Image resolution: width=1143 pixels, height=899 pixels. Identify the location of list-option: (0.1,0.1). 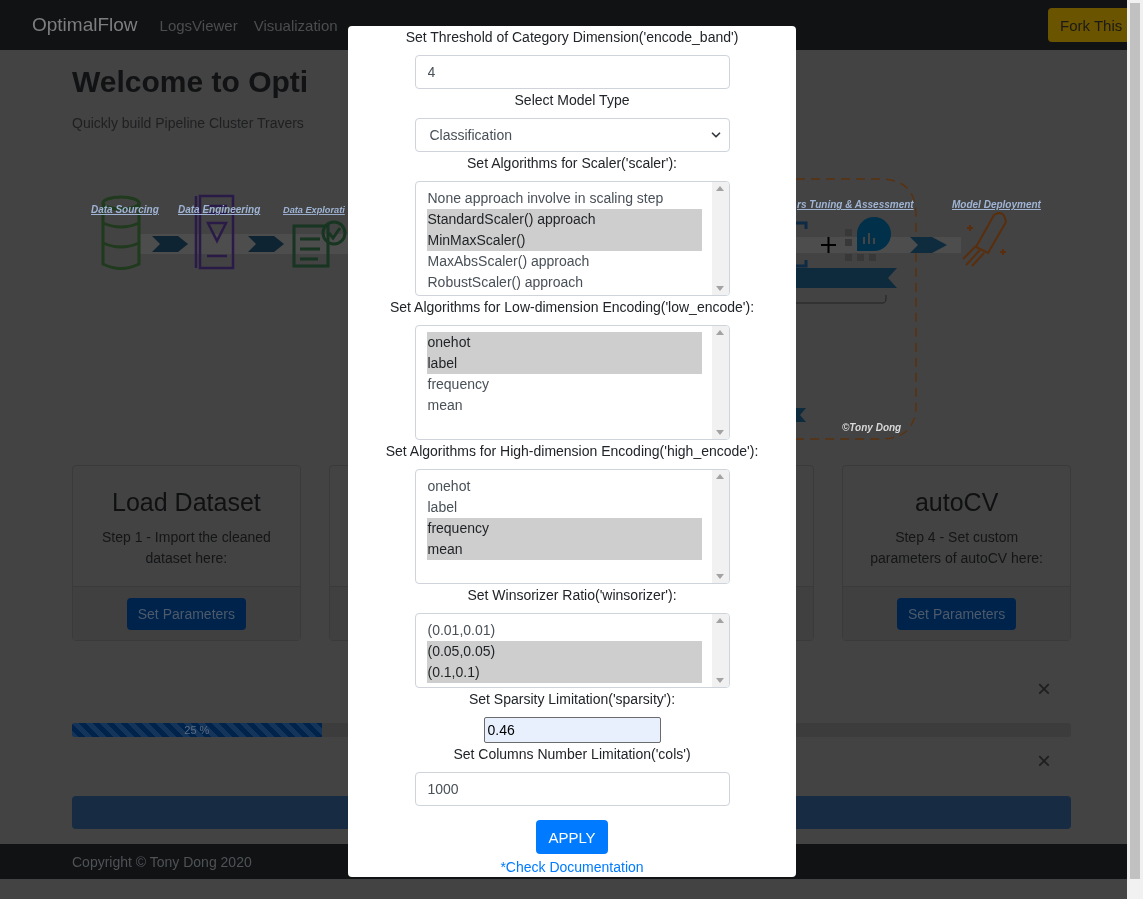
(564, 672).